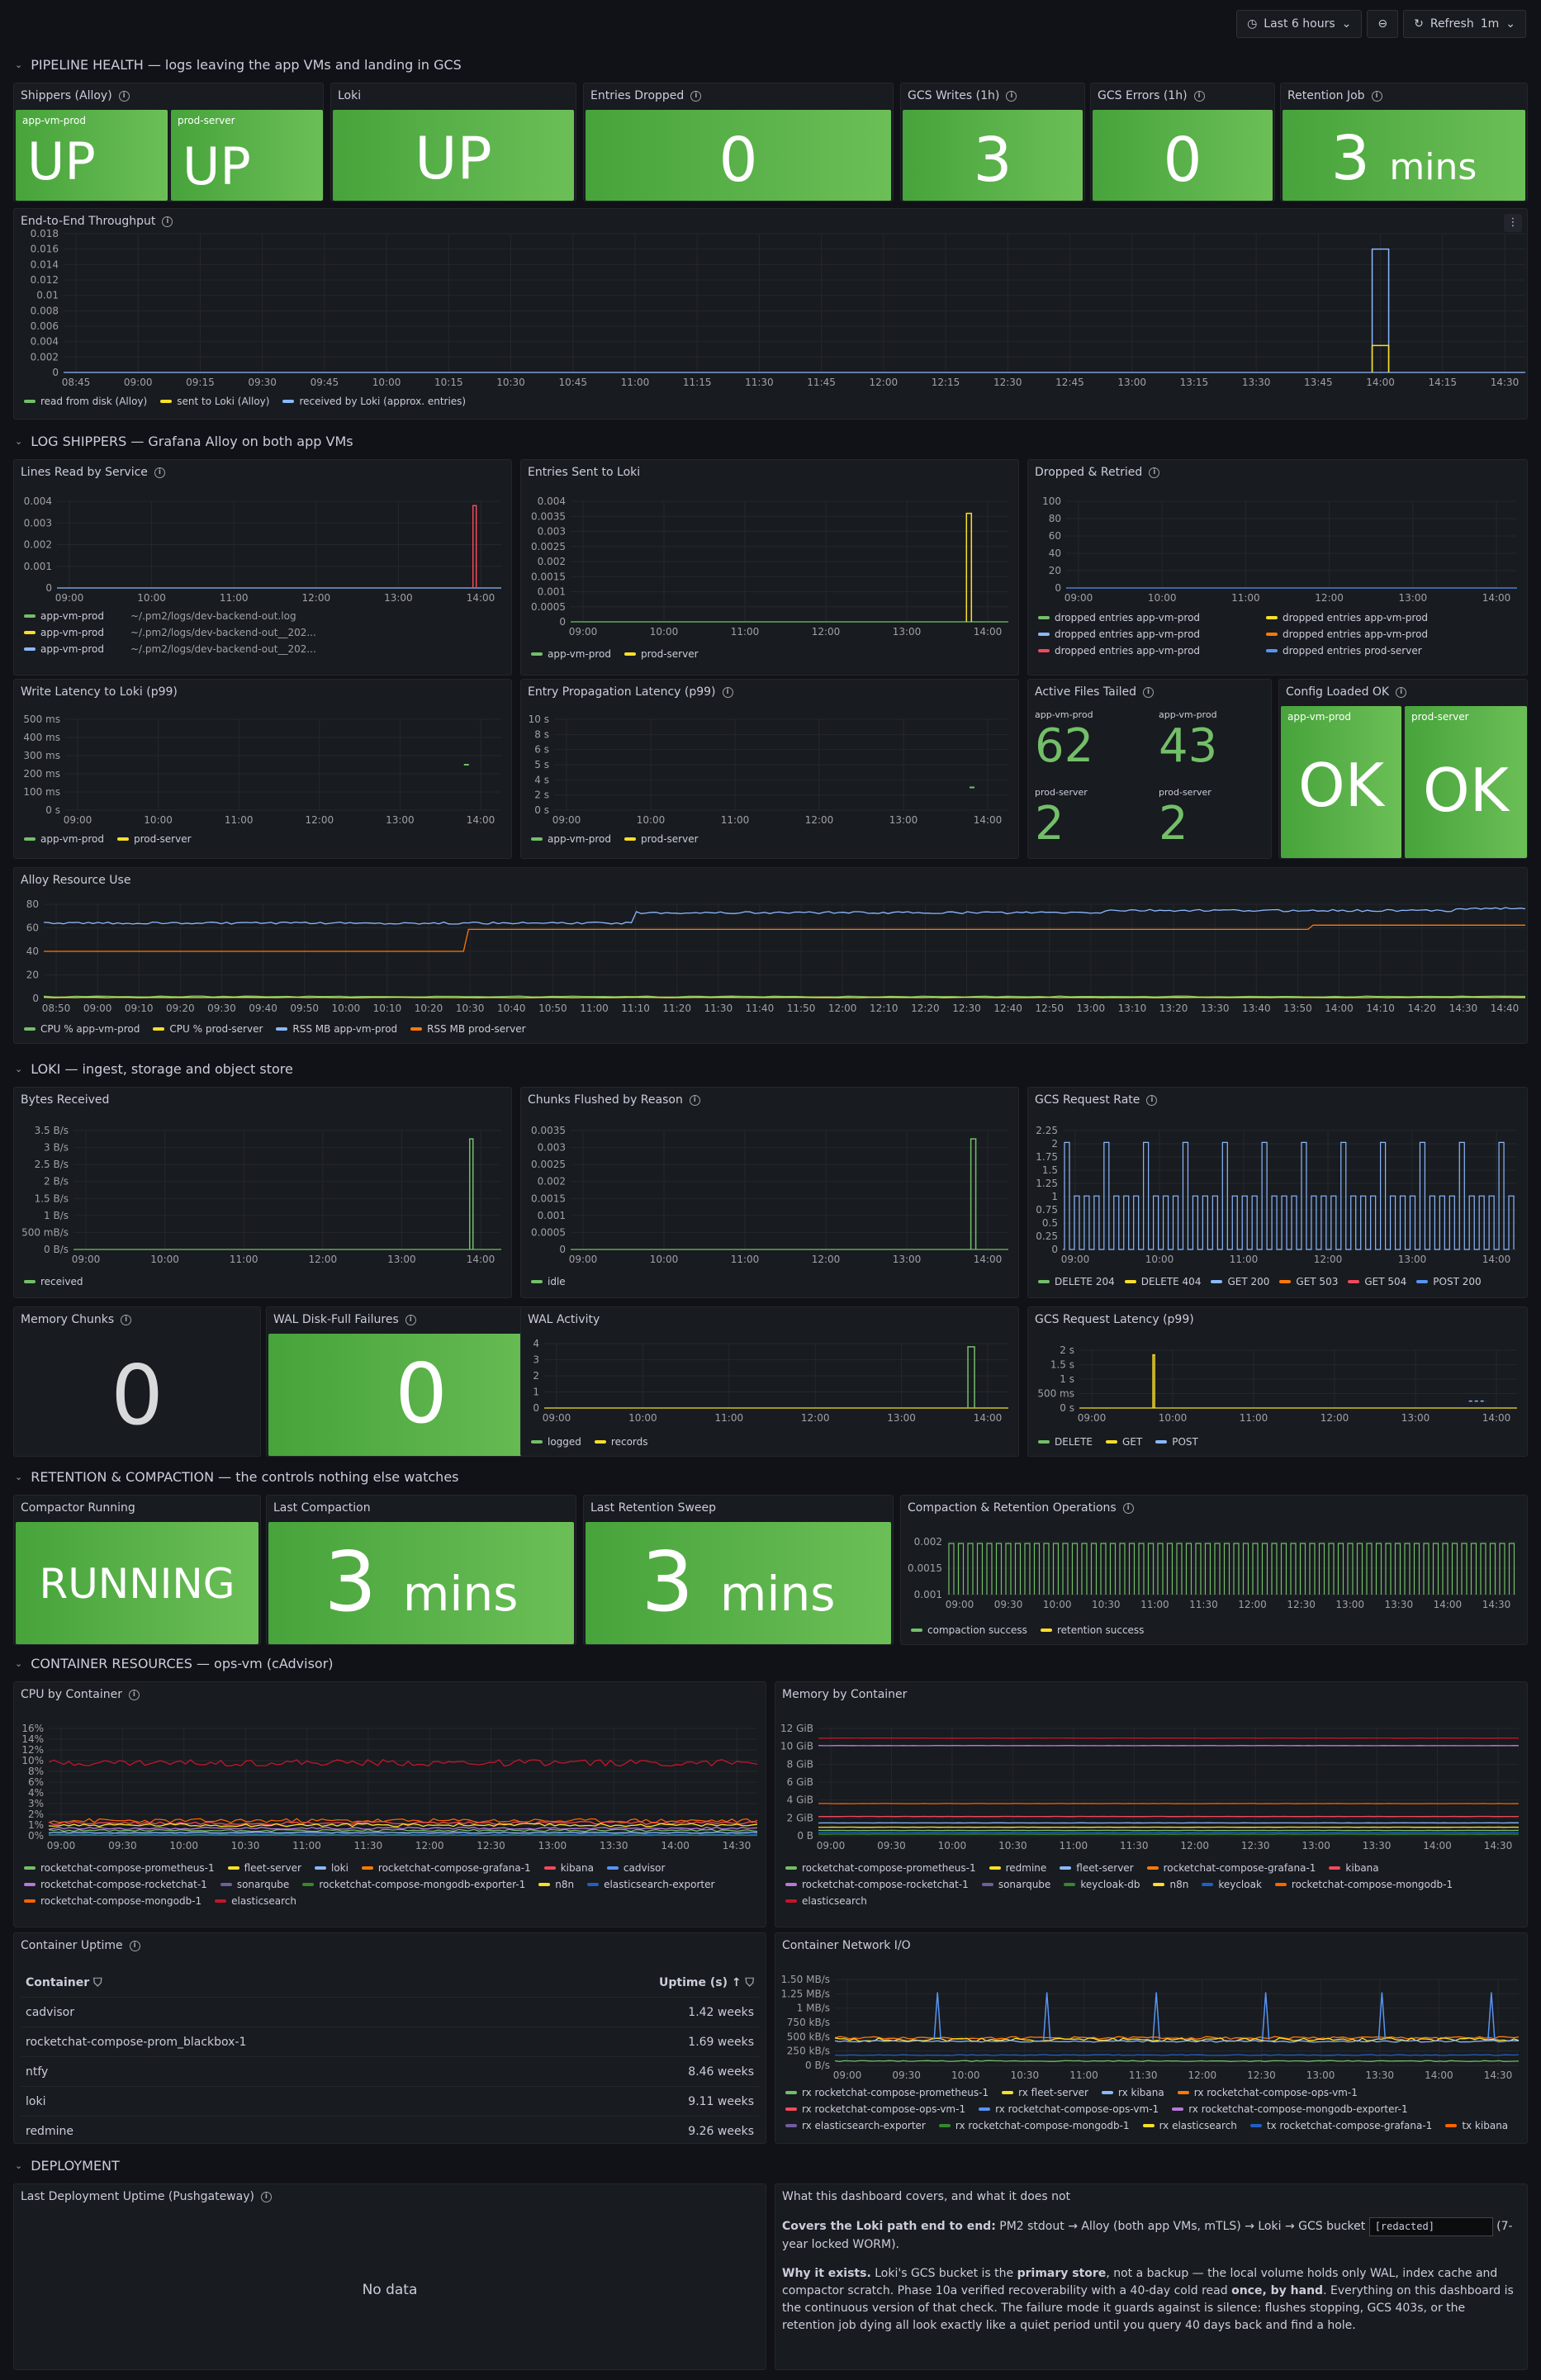 The image size is (1541, 2380). I want to click on row-loki: ⌄ LOKI — ingest, storage and object store, so click(154, 1069).